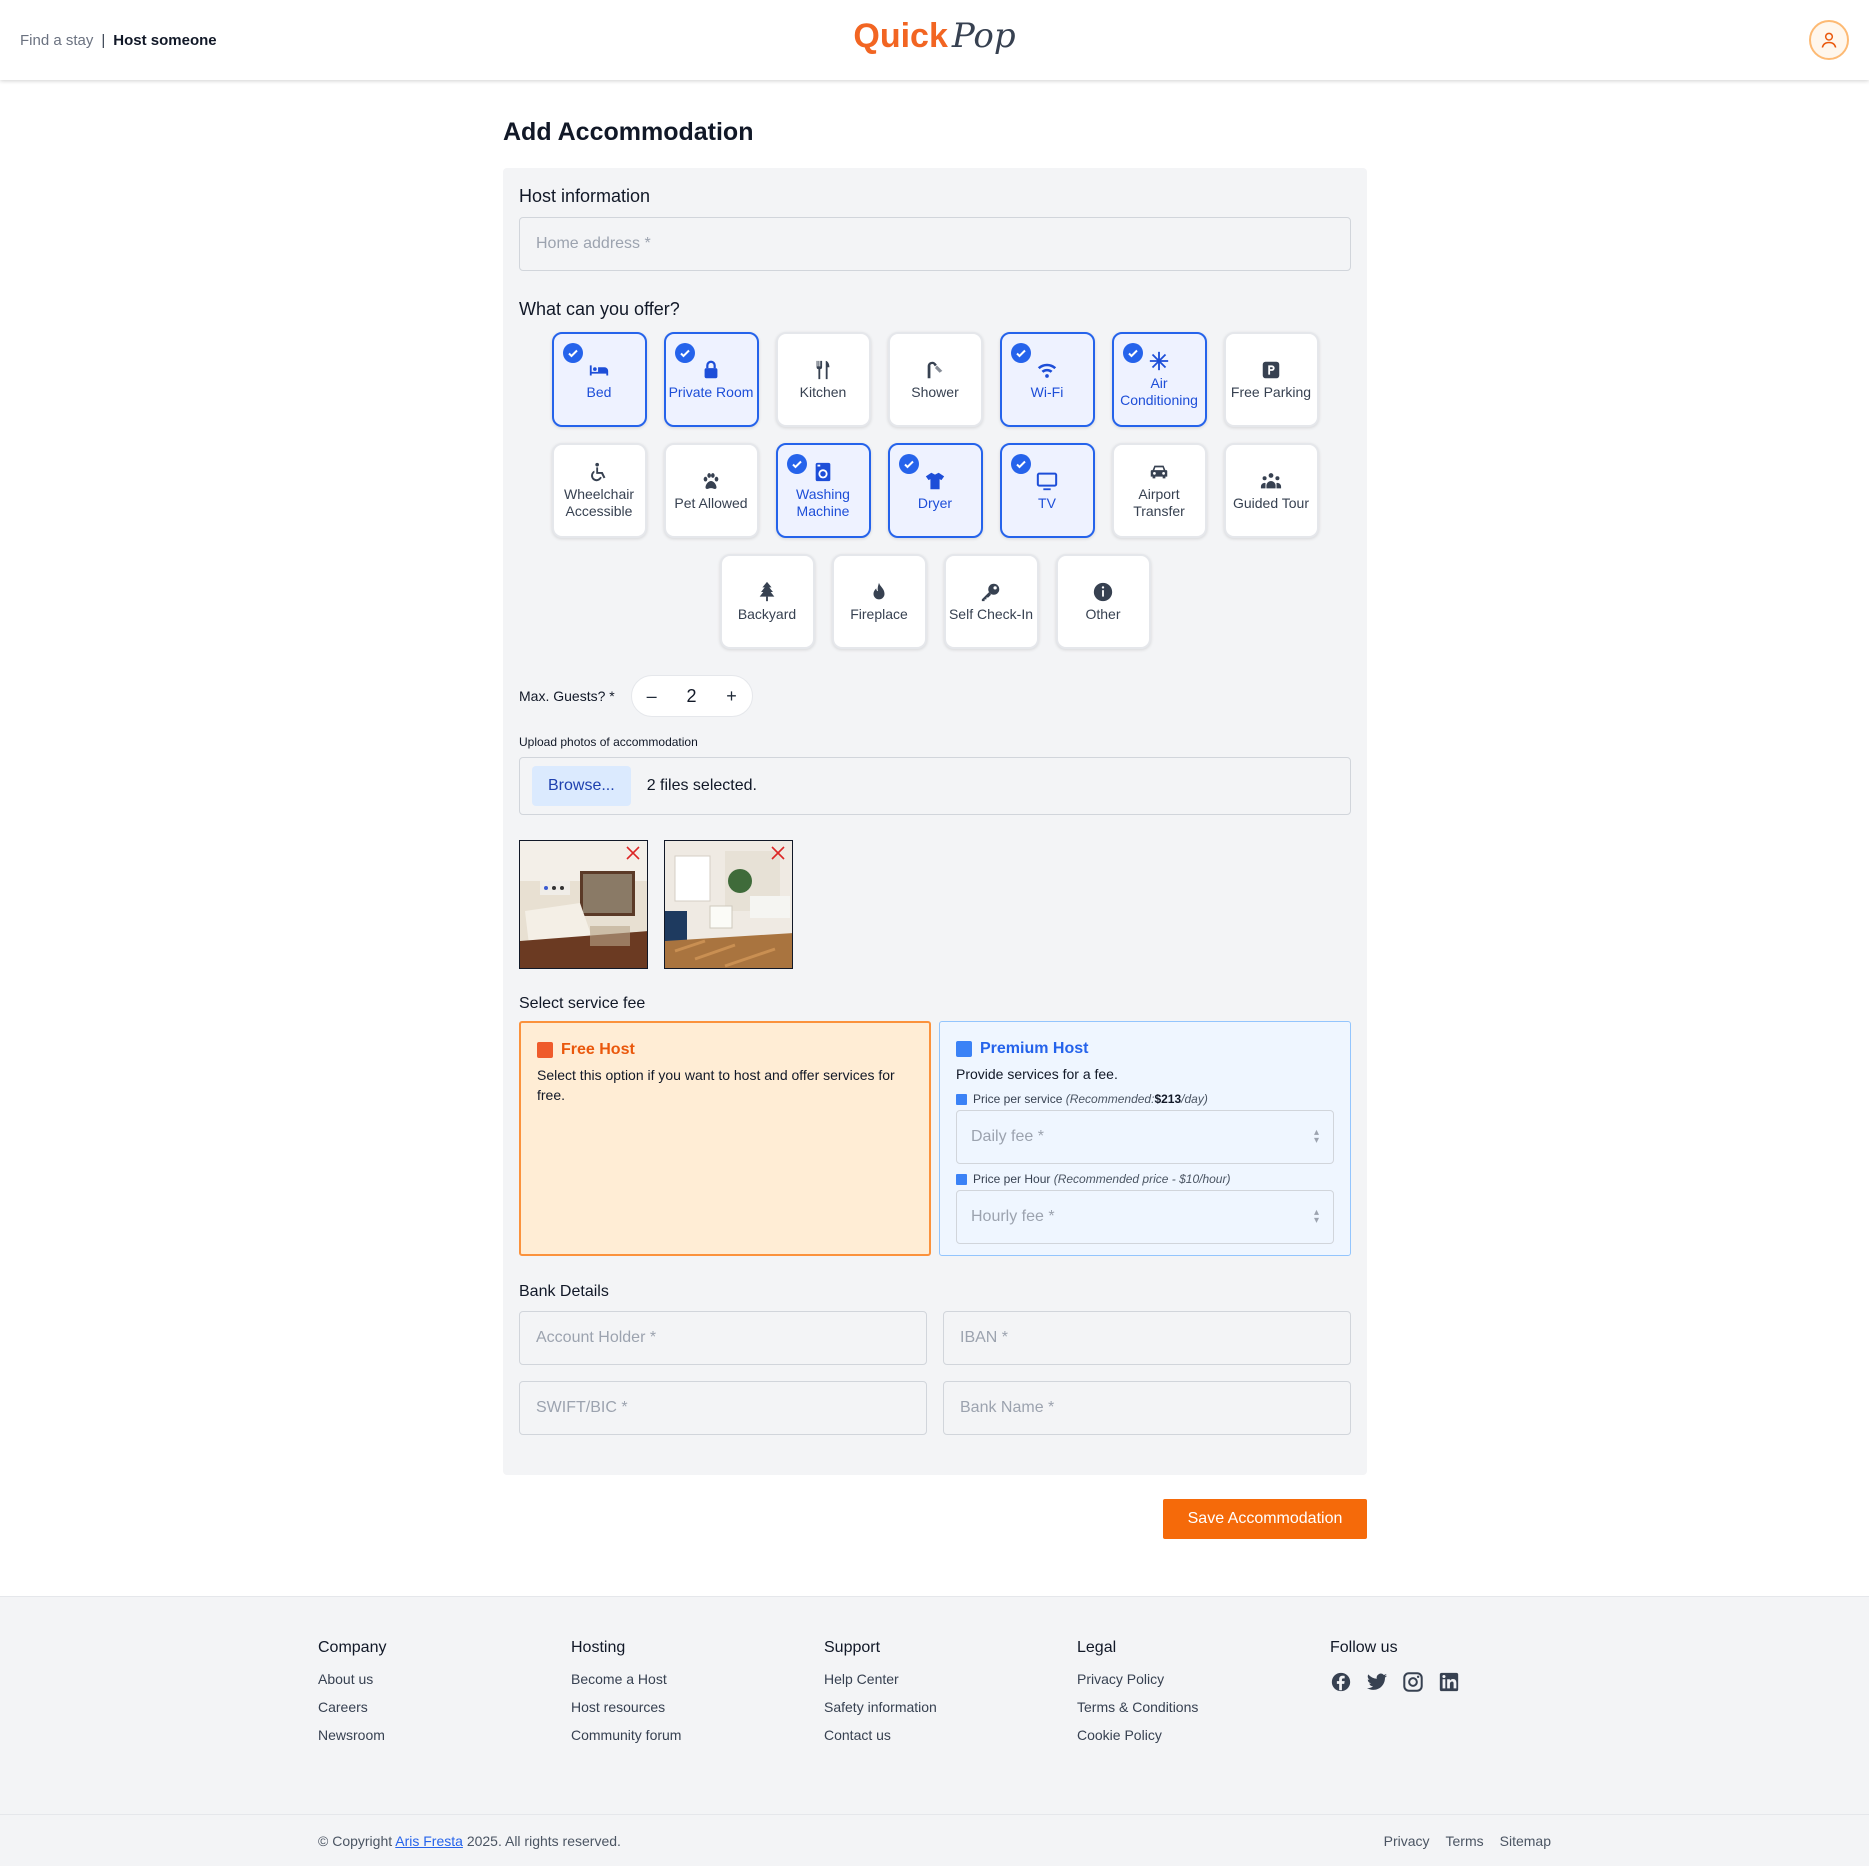 Image resolution: width=1869 pixels, height=1866 pixels. Describe the element at coordinates (1341, 1682) in the screenshot. I see `facebook-icon` at that location.